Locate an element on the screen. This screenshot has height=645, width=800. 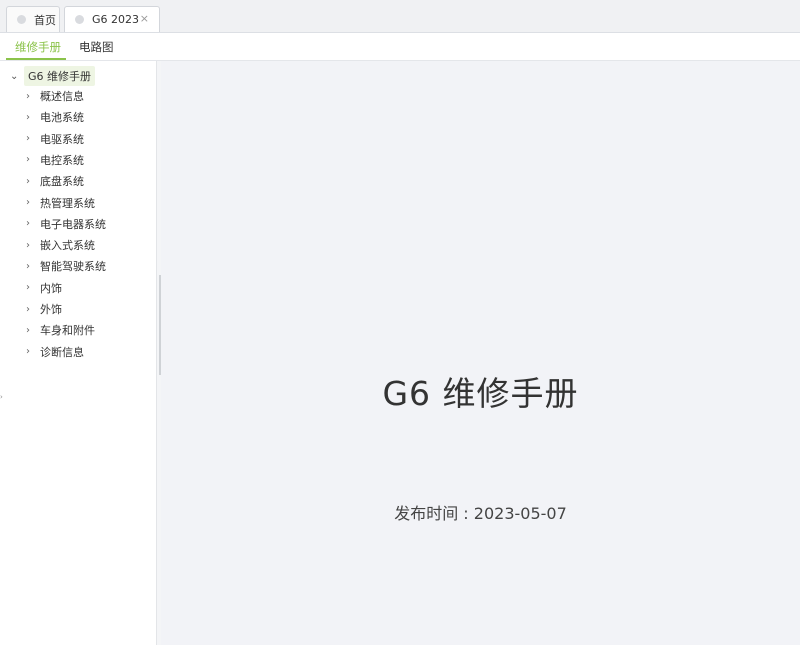
tree-item-label: 底盘系统 is located at coordinates (62, 182).